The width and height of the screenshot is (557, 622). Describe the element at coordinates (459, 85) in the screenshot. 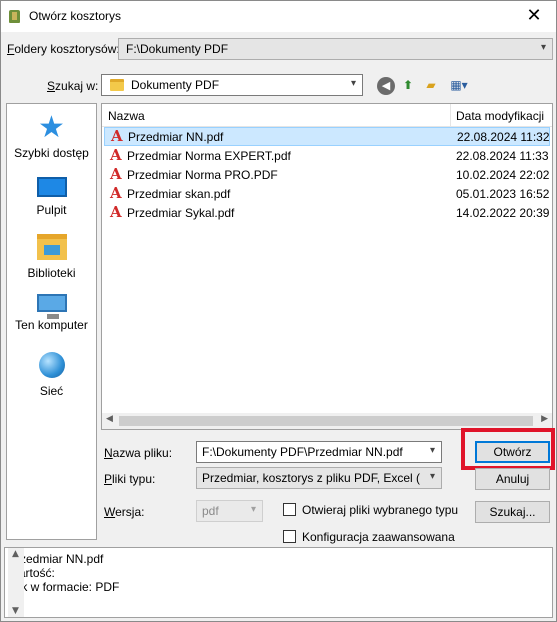

I see `view-menu-icon: ▦▾` at that location.